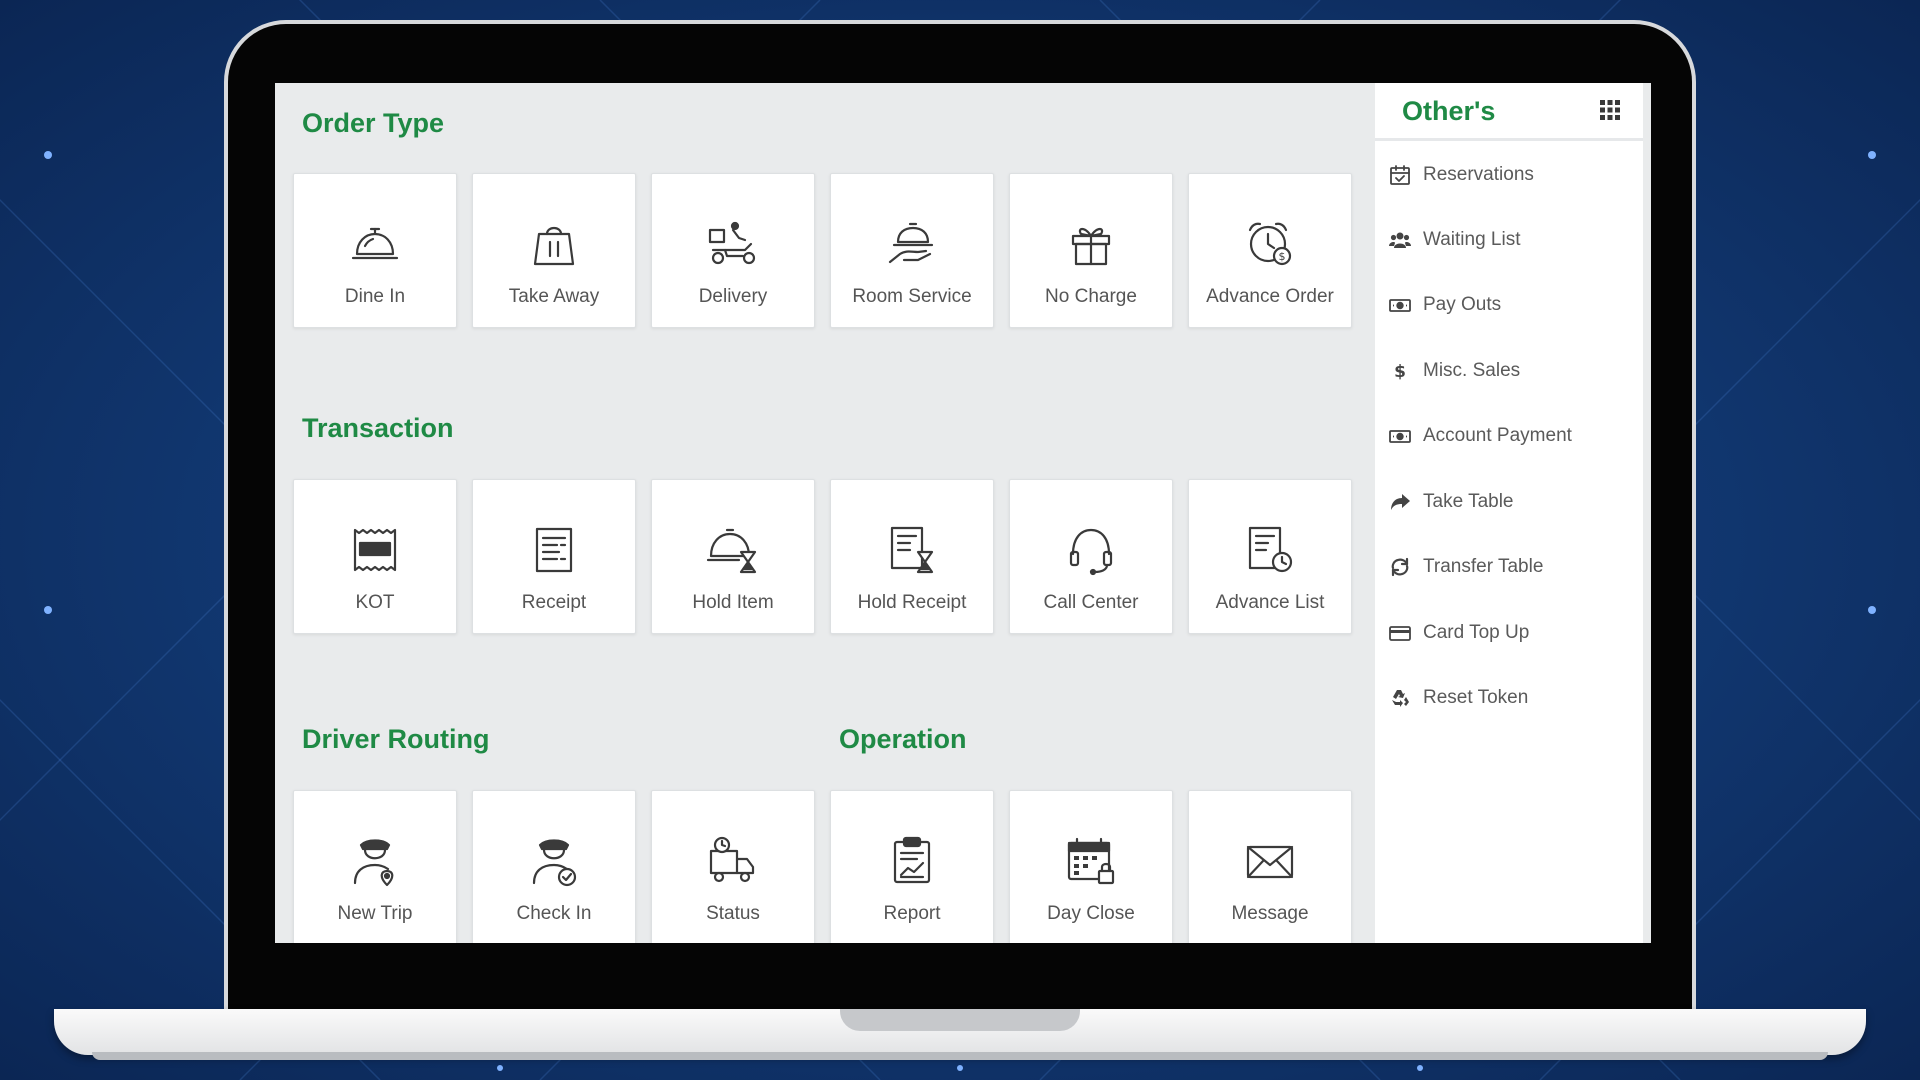  I want to click on tile-label: Hold Receipt, so click(912, 602).